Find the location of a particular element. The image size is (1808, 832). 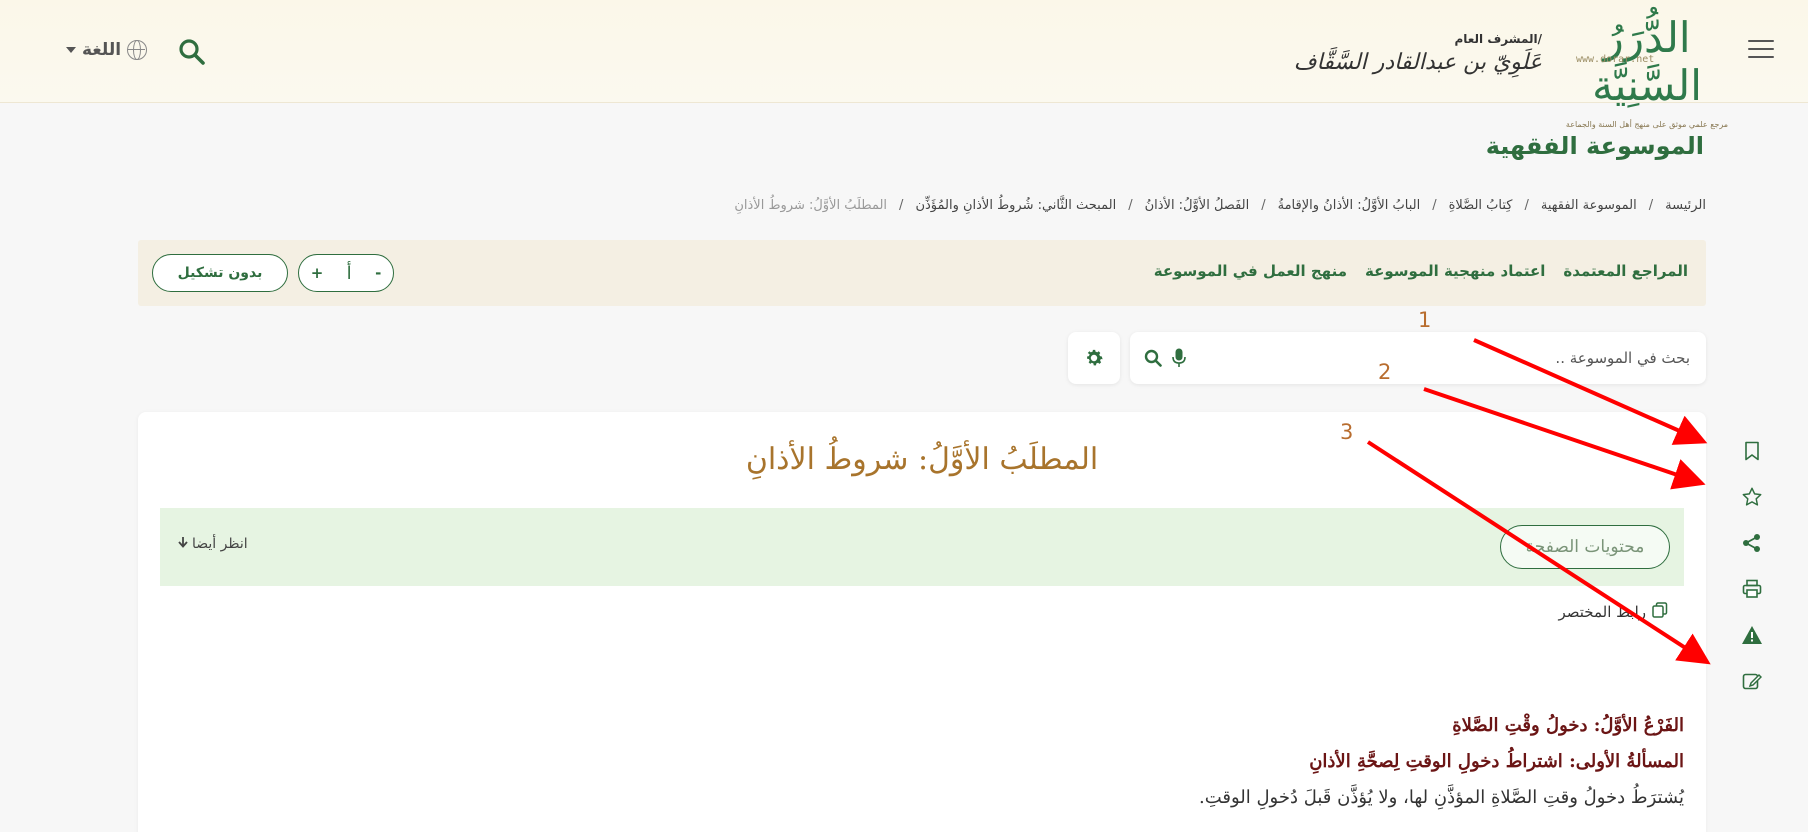

supervisor-role: المشرف العام/ is located at coordinates (1498, 39).